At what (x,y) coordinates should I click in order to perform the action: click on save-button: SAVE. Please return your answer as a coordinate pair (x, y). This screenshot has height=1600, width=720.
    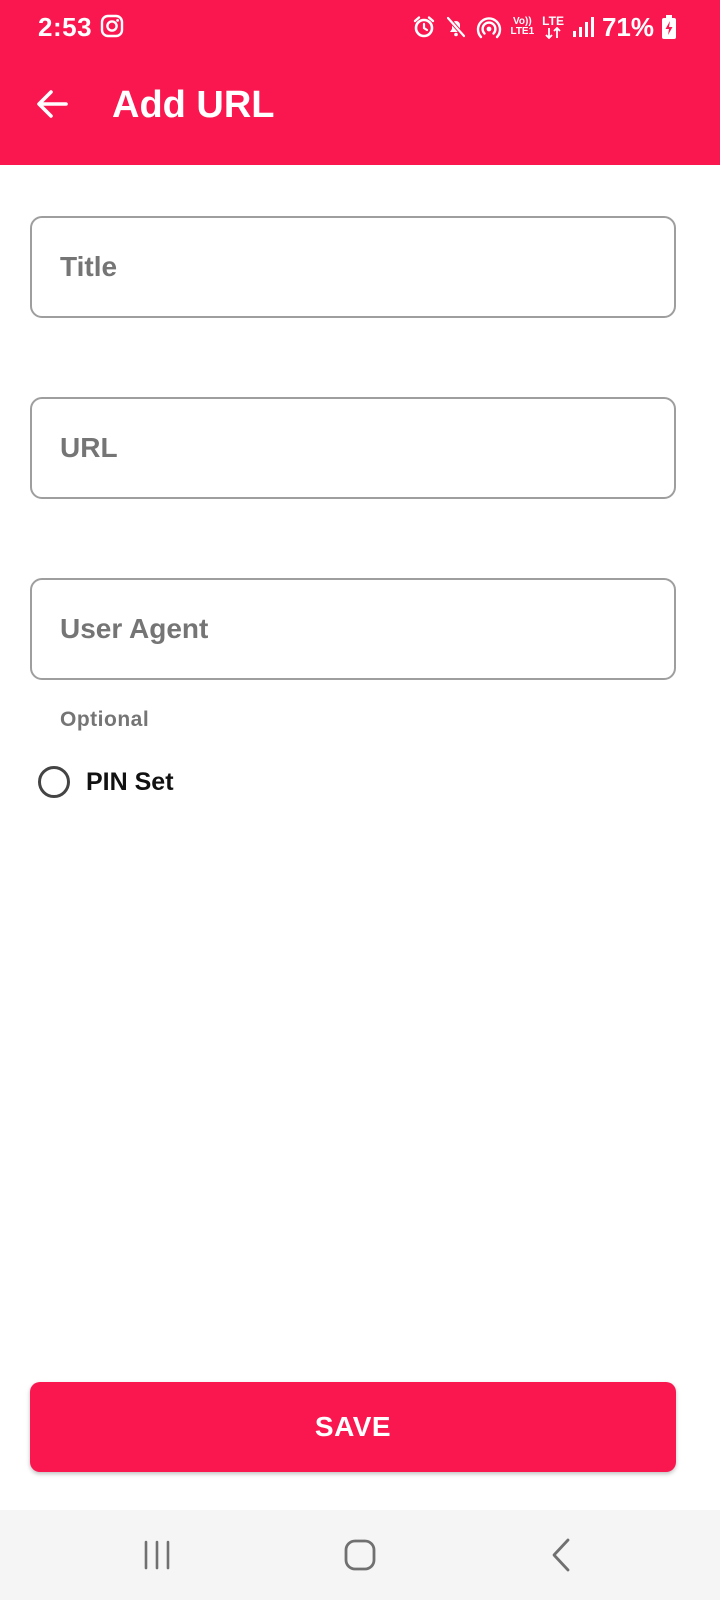
    Looking at the image, I should click on (353, 1427).